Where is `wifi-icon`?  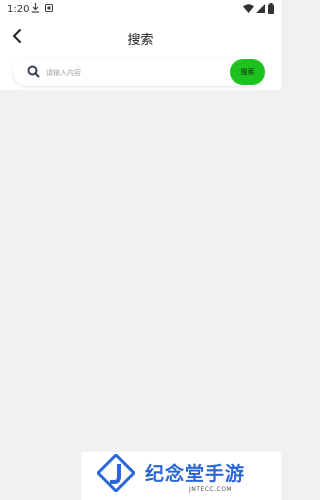
wifi-icon is located at coordinates (248, 8).